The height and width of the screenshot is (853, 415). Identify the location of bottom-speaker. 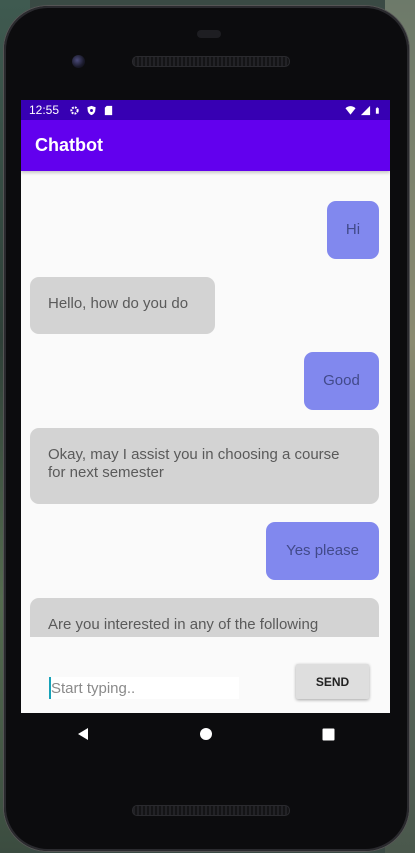
(211, 810).